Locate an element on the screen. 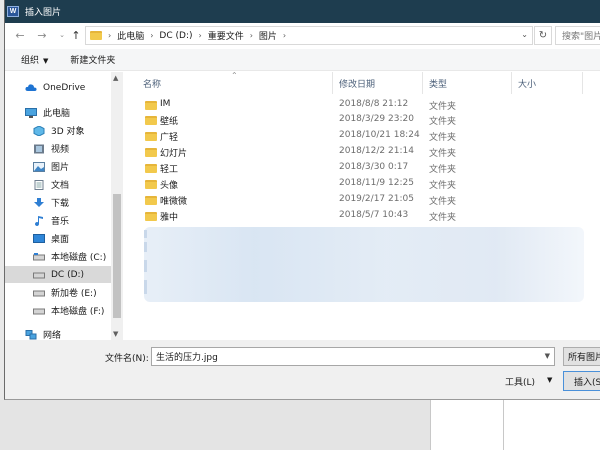 This screenshot has width=600, height=450. chevron-down-icon: ▼ is located at coordinates (547, 356).